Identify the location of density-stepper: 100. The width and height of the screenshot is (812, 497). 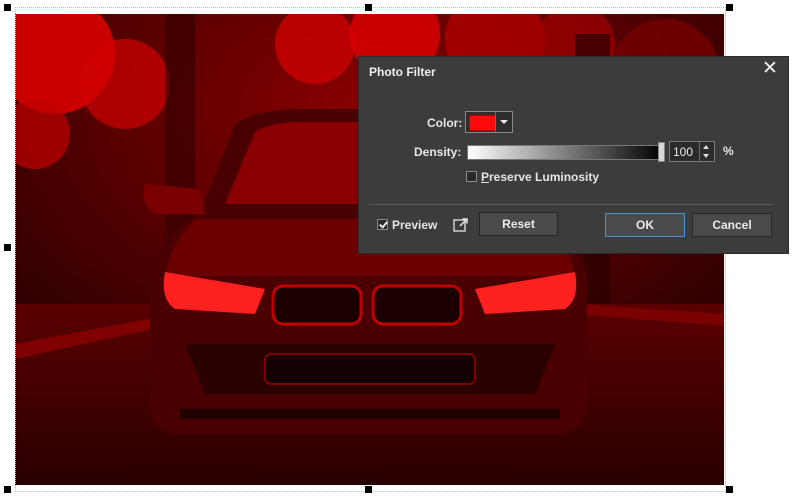
(692, 151).